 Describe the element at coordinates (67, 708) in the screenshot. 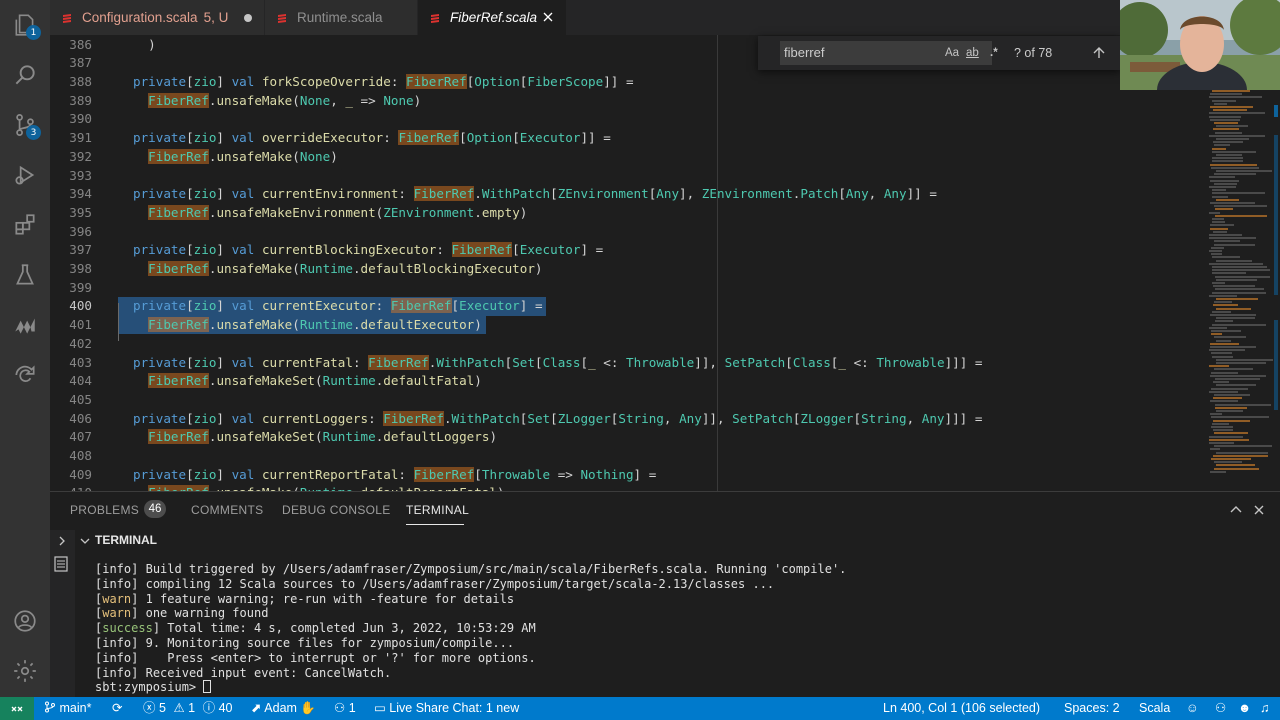

I see `branch-status: main*` at that location.